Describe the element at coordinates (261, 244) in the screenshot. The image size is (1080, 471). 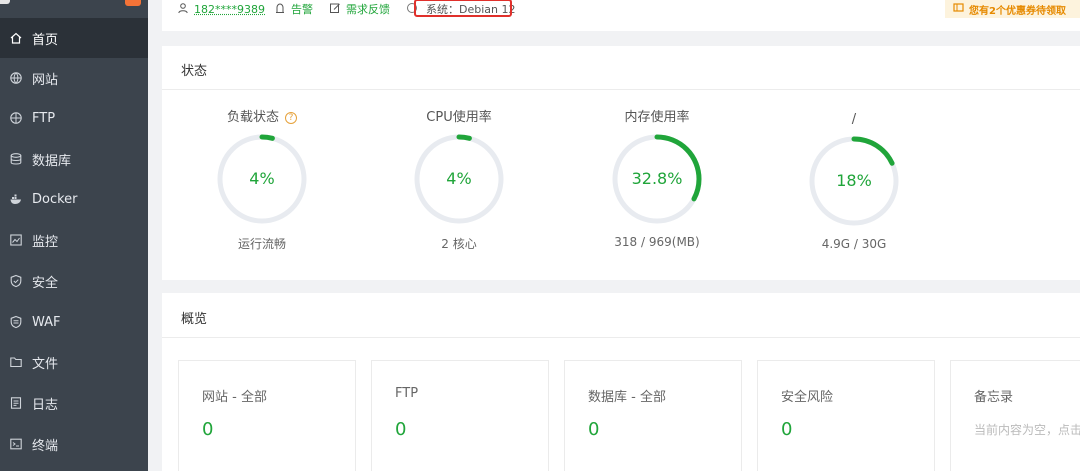
I see `gauge-subtext: 运行流畅` at that location.